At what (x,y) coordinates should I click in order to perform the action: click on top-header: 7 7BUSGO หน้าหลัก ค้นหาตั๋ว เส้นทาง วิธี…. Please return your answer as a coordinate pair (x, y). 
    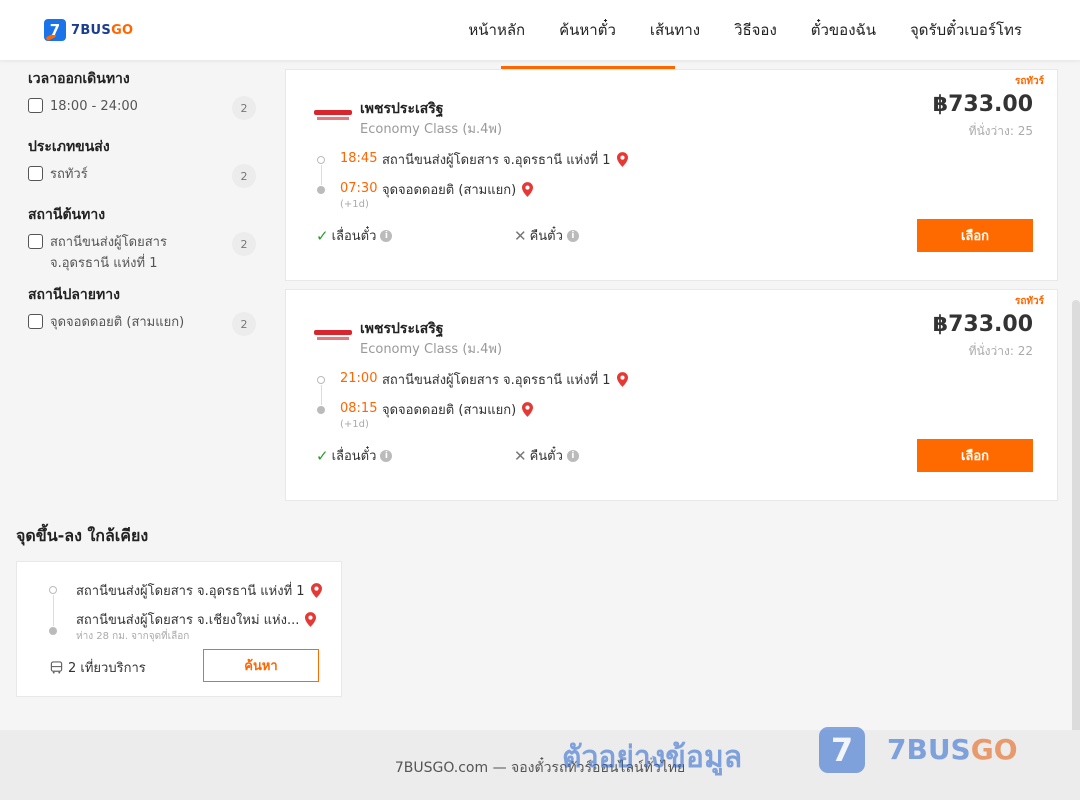
    Looking at the image, I should click on (540, 30).